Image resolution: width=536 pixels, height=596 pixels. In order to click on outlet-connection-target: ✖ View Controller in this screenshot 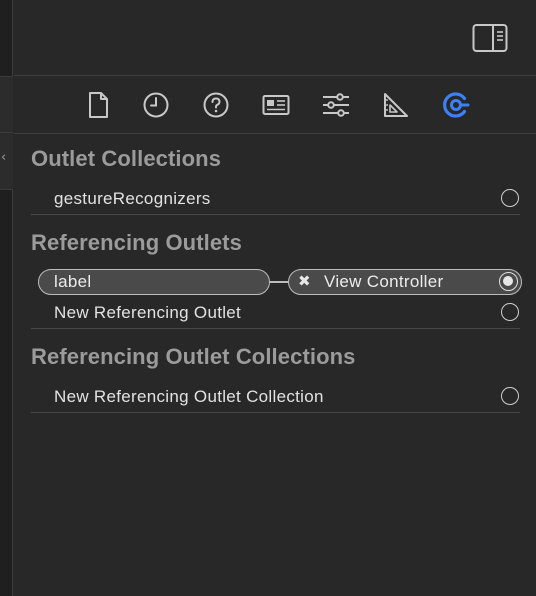, I will do `click(405, 282)`.